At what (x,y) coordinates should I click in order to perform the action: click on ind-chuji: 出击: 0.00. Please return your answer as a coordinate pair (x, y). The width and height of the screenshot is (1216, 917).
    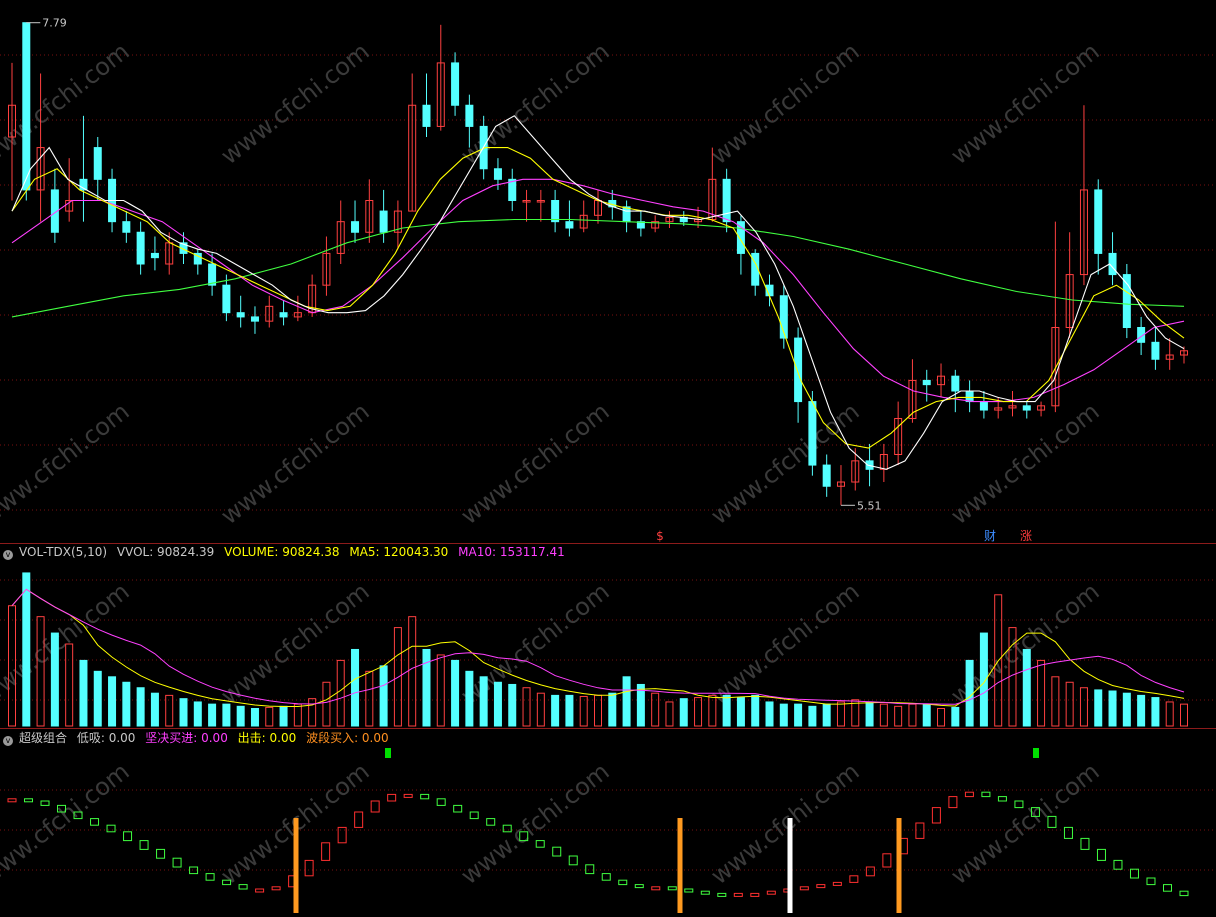
    Looking at the image, I should click on (267, 738).